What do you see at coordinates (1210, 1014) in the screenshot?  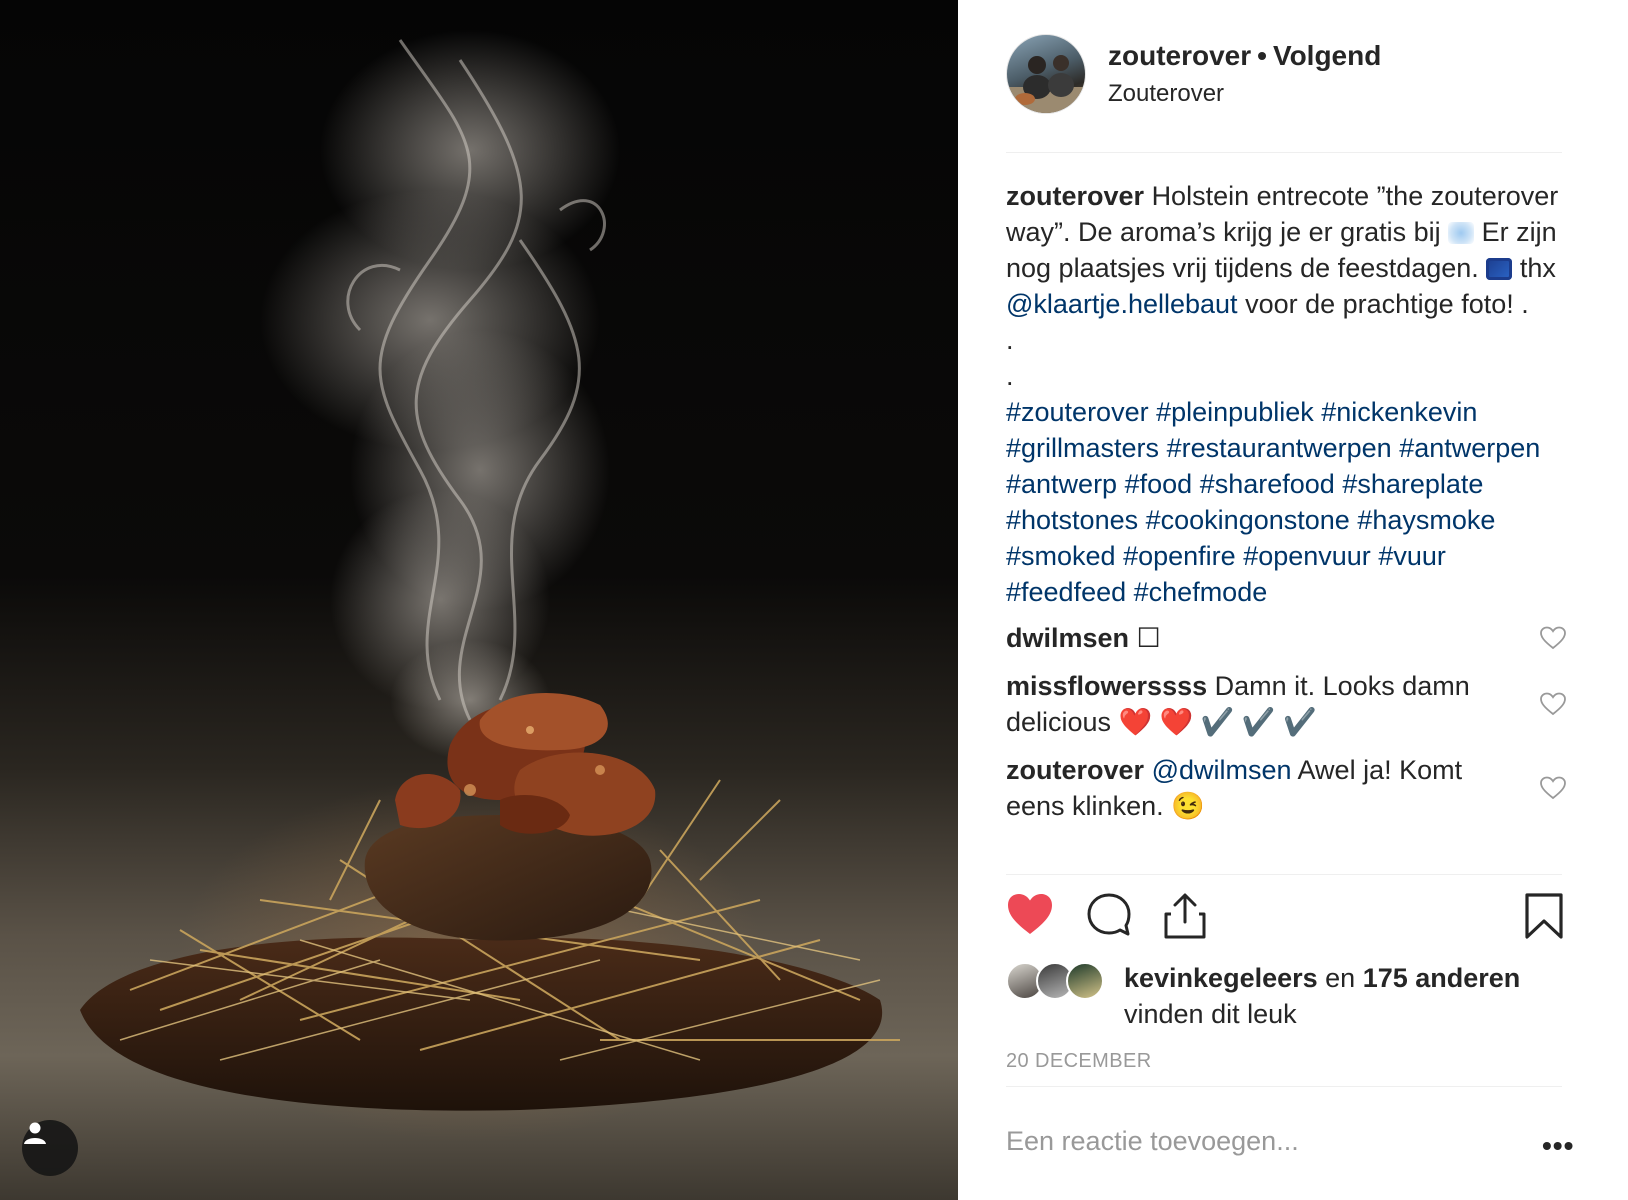 I see `likes-suffix: vinden dit leuk` at bounding box center [1210, 1014].